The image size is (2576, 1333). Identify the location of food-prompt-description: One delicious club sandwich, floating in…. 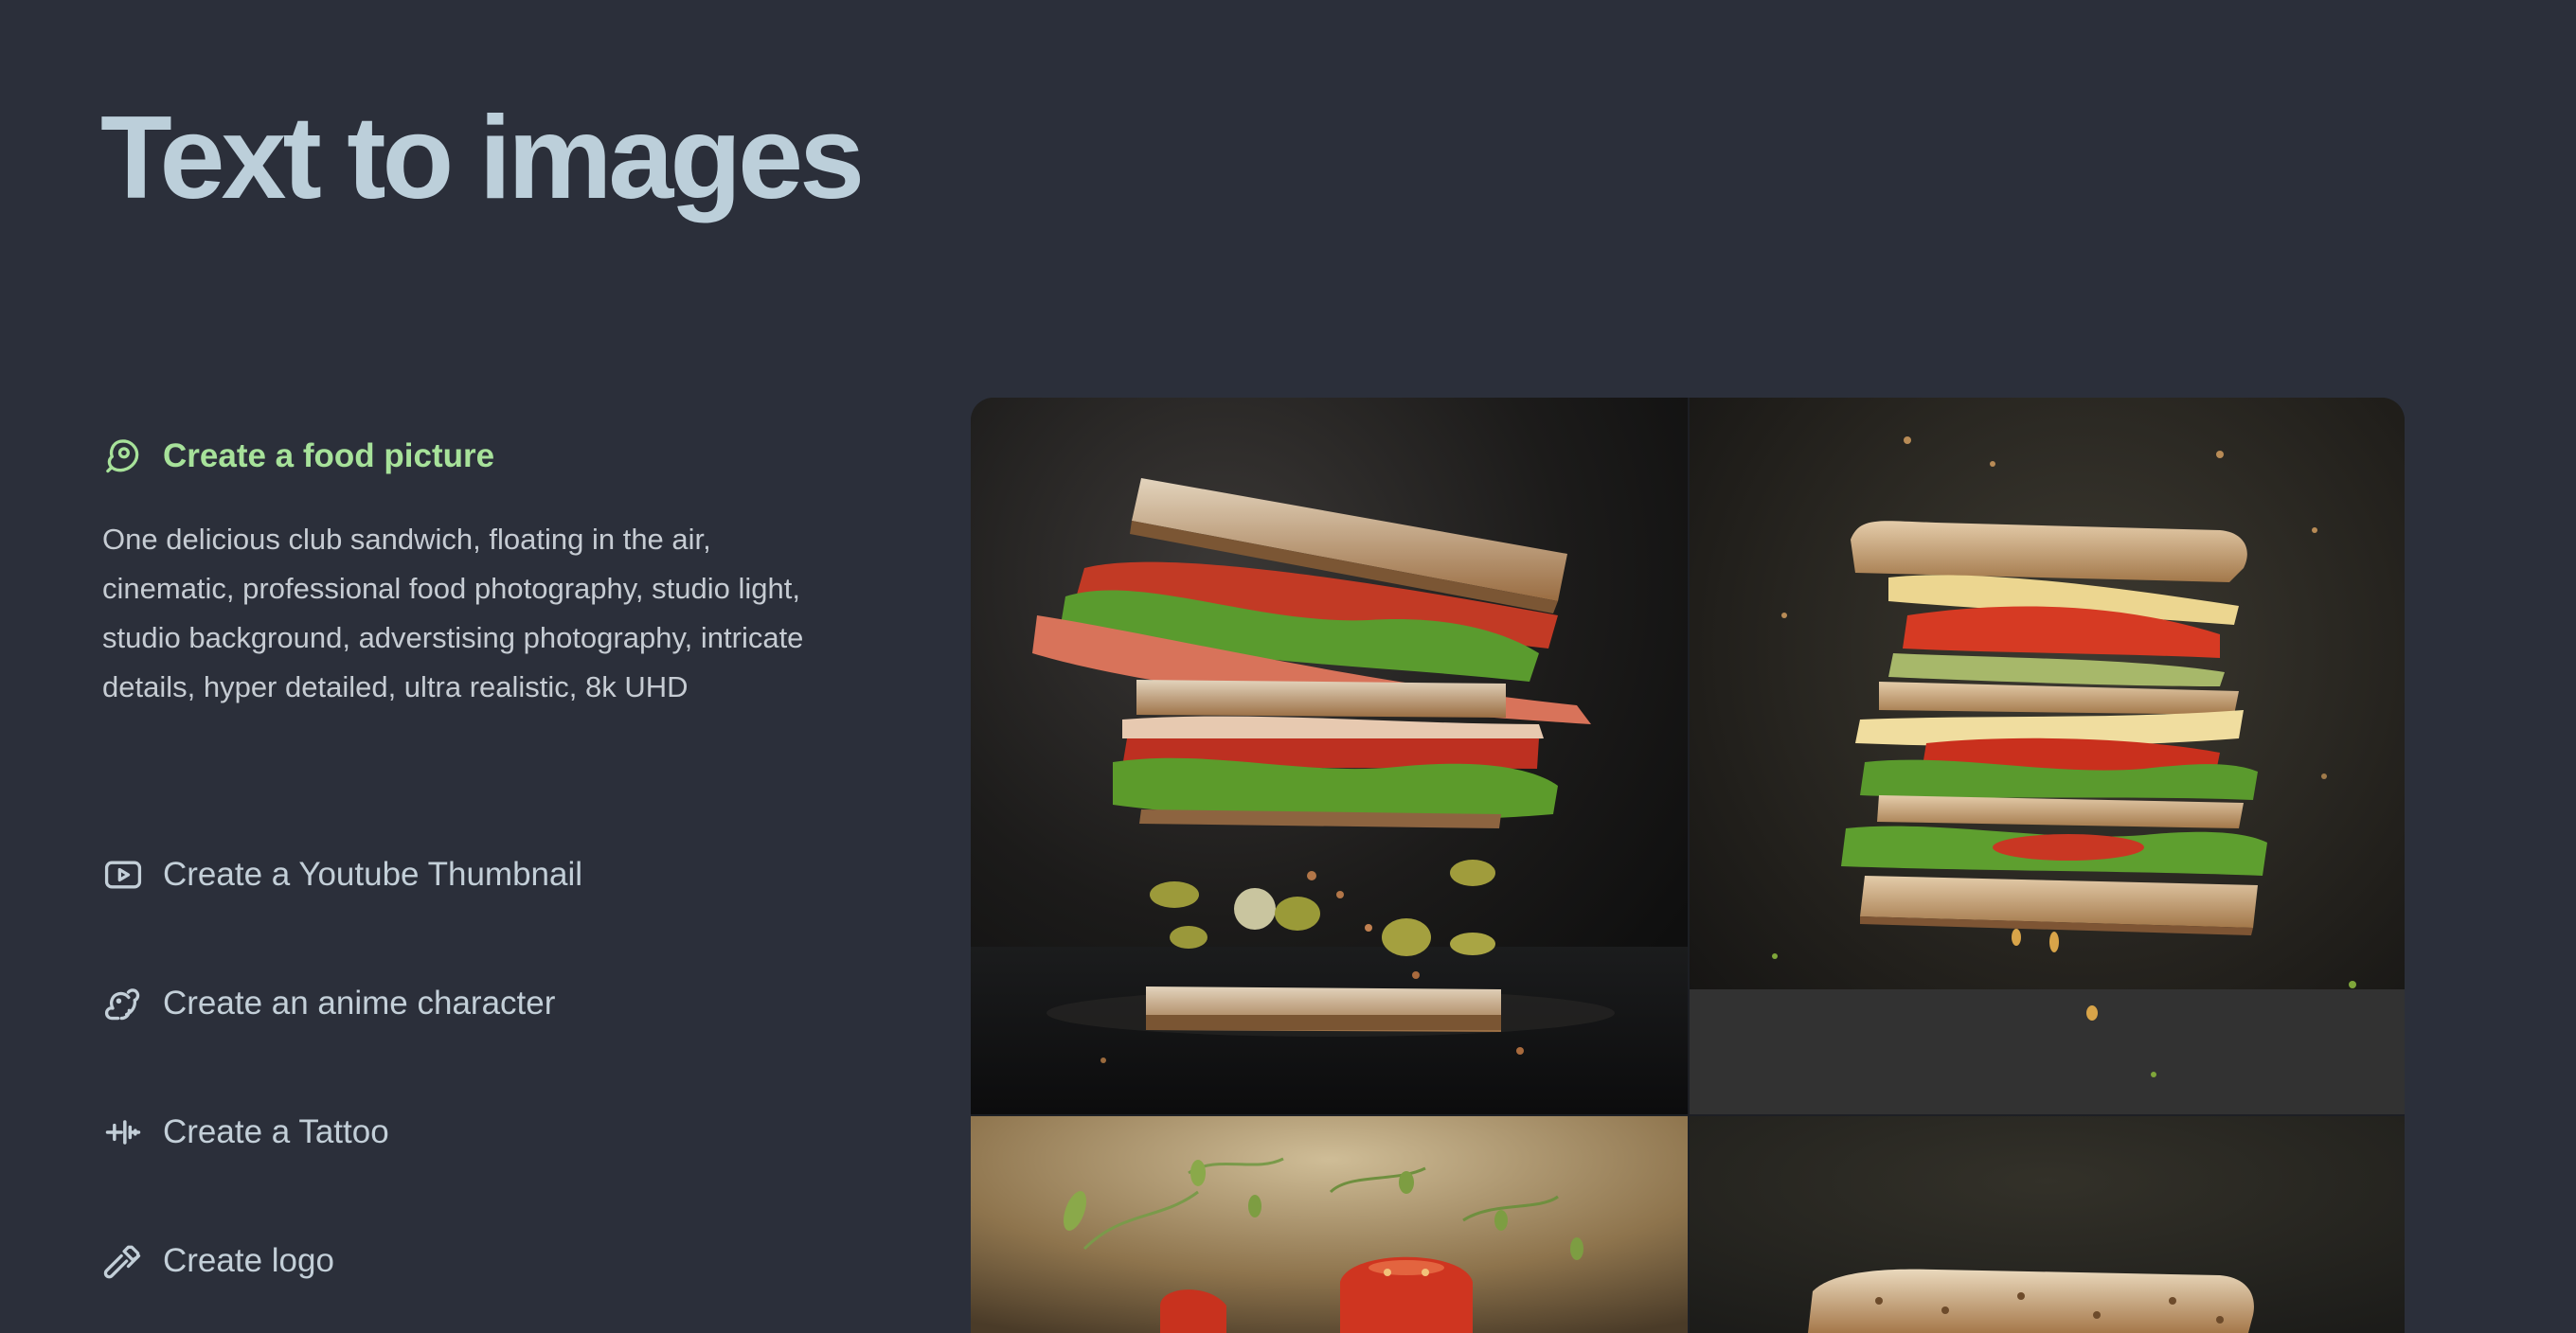
(453, 613).